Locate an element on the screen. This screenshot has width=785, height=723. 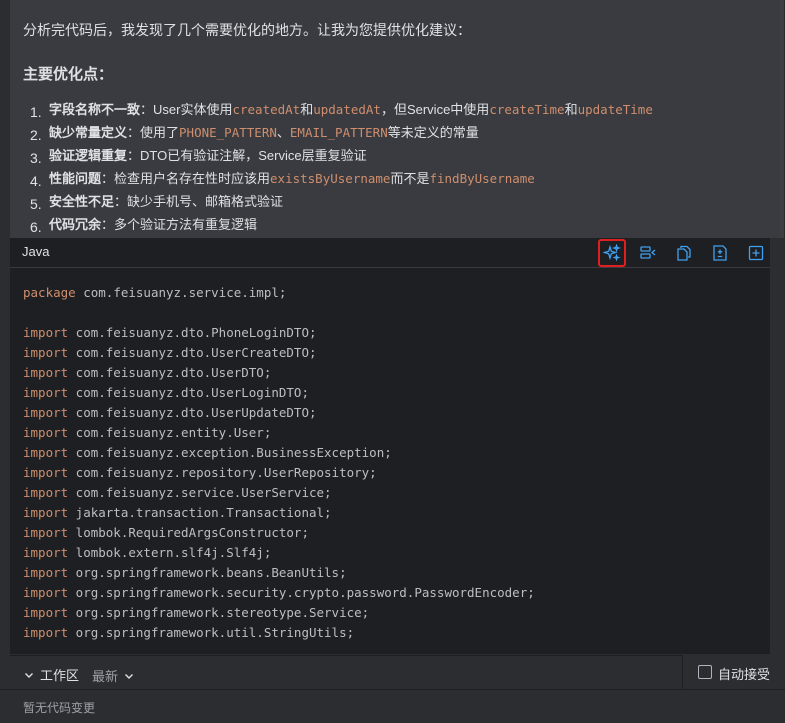
ai-sparkle-icon is located at coordinates (612, 253).